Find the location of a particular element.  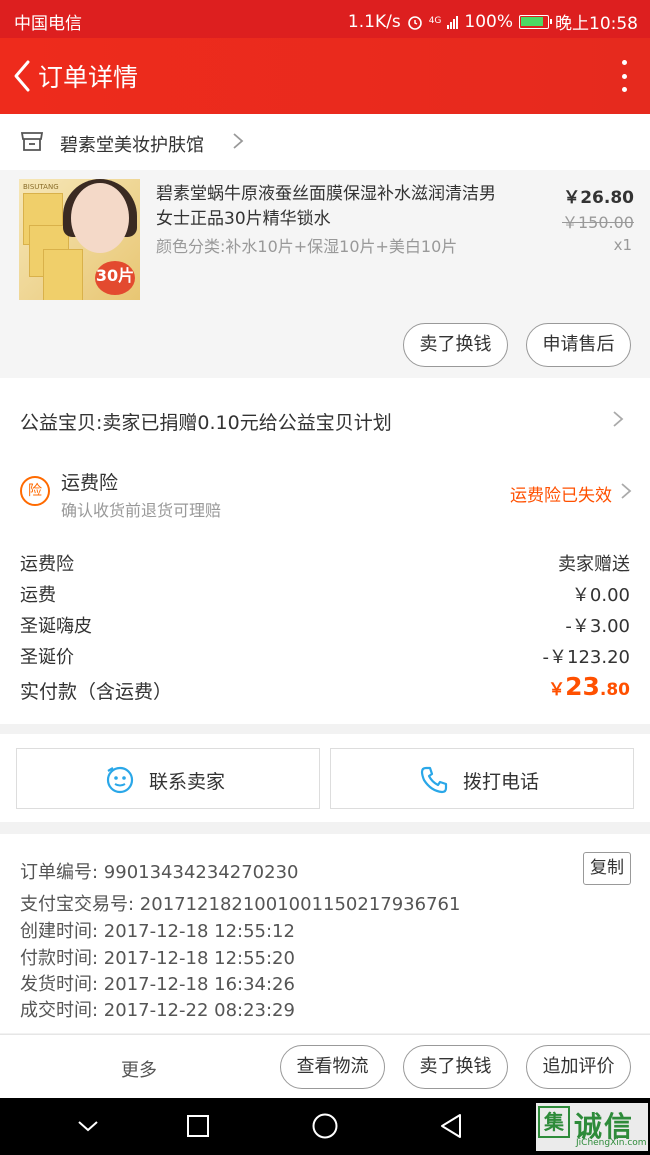

currency-symbol: ￥ is located at coordinates (557, 690).